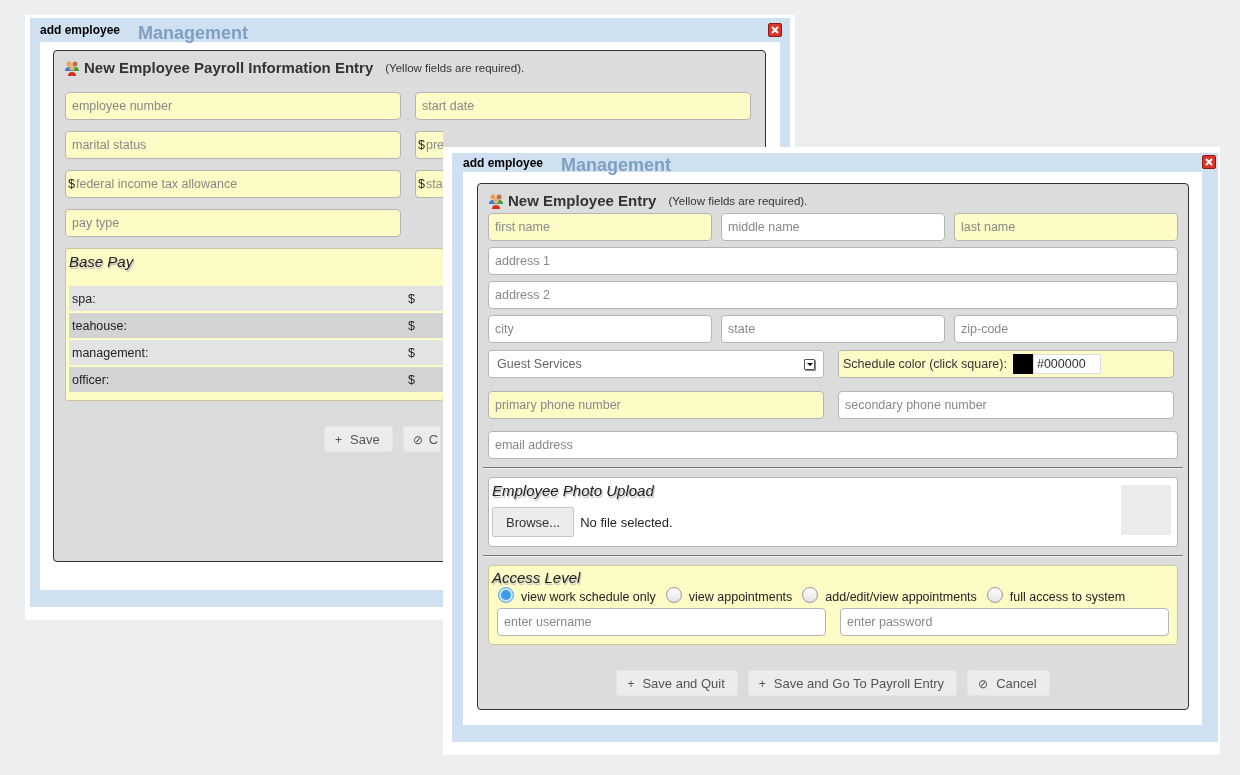  Describe the element at coordinates (91, 379) in the screenshot. I see `pay-label: officer:` at that location.